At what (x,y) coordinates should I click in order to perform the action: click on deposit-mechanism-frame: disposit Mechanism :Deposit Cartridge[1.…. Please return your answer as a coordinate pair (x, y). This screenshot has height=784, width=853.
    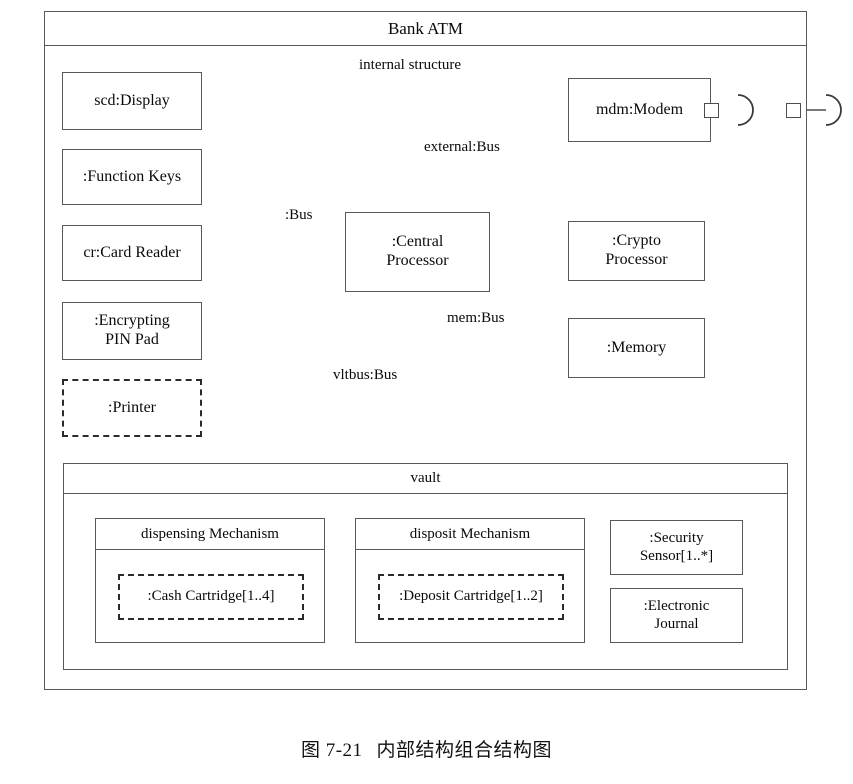
    Looking at the image, I should click on (470, 580).